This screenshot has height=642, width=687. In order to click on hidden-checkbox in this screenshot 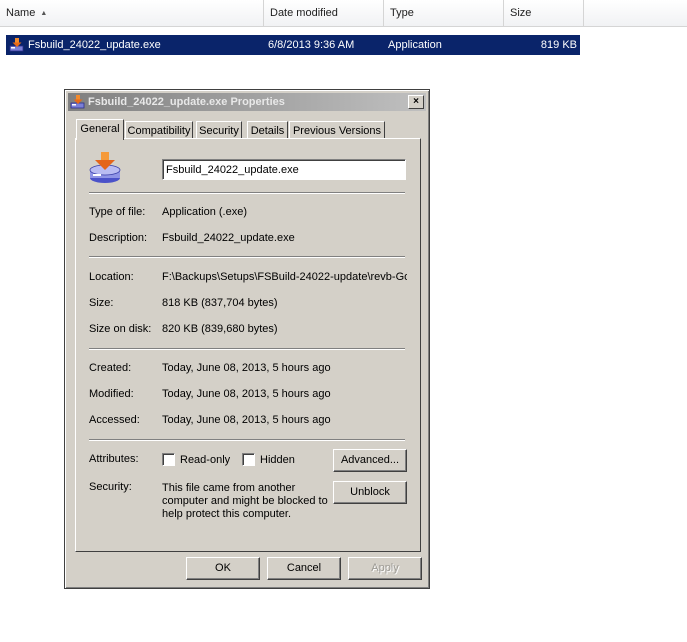, I will do `click(248, 459)`.